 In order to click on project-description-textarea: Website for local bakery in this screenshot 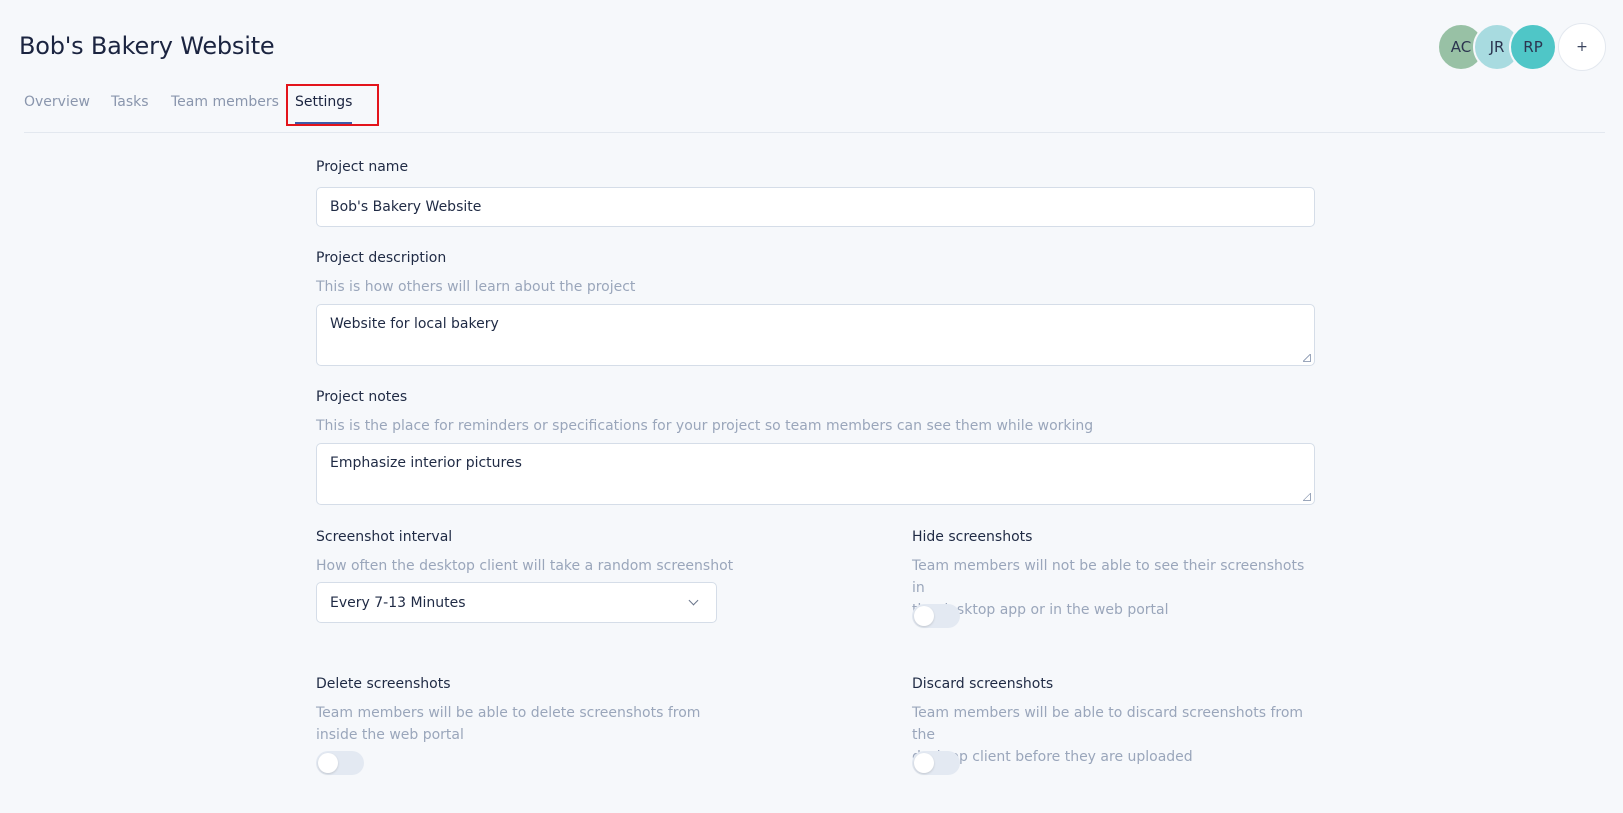, I will do `click(815, 335)`.